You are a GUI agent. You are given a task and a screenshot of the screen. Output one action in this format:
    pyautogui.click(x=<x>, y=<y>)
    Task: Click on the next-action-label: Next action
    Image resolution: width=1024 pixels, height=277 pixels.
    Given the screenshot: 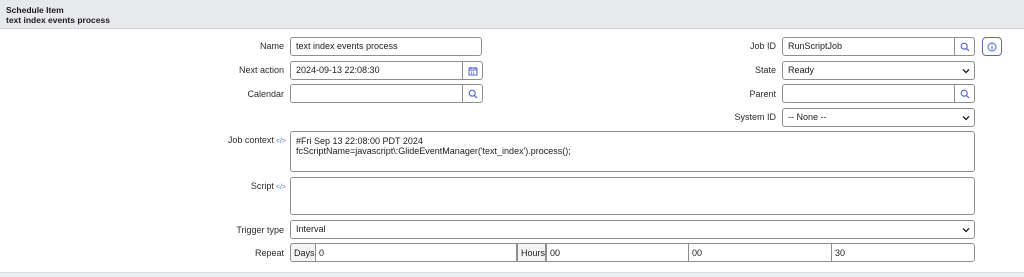 What is the action you would take?
    pyautogui.click(x=261, y=70)
    